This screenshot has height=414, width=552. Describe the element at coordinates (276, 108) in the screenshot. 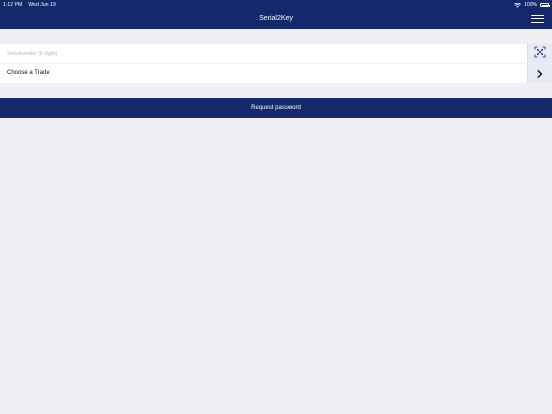

I see `request-password-button: Request password` at that location.